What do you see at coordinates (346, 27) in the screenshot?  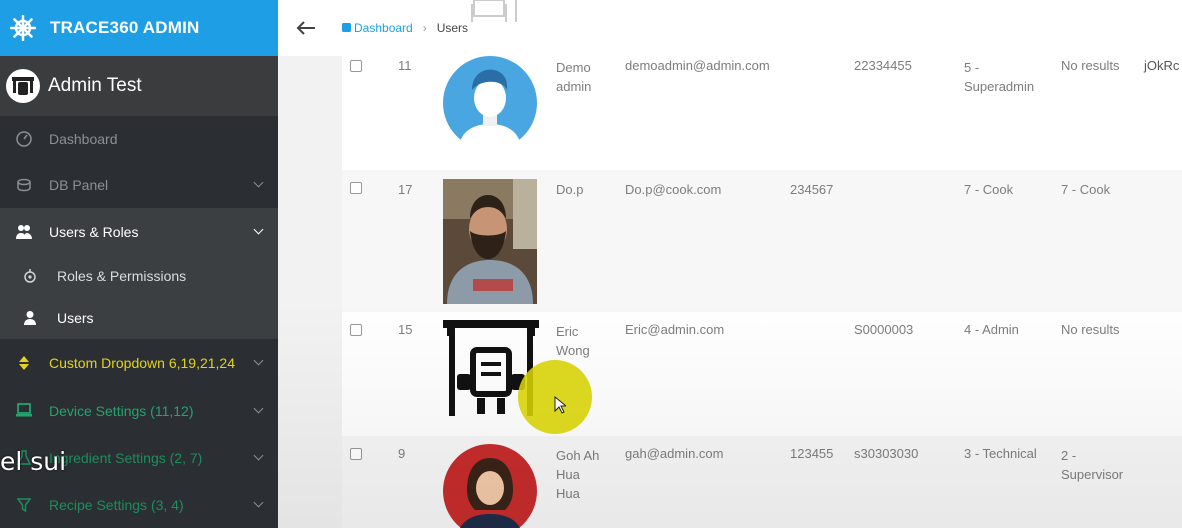 I see `dashboard-crumb-icon` at bounding box center [346, 27].